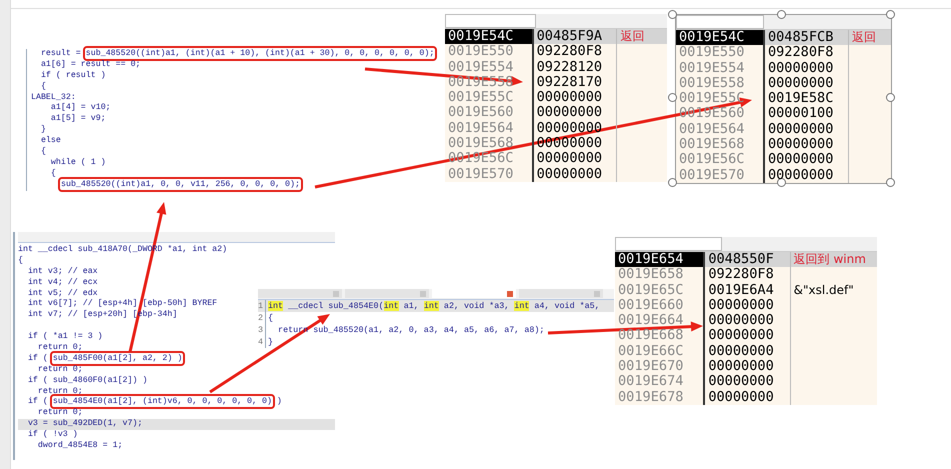 The height and width of the screenshot is (469, 951). Describe the element at coordinates (489, 113) in the screenshot. I see `address-cell: 0019E560` at that location.